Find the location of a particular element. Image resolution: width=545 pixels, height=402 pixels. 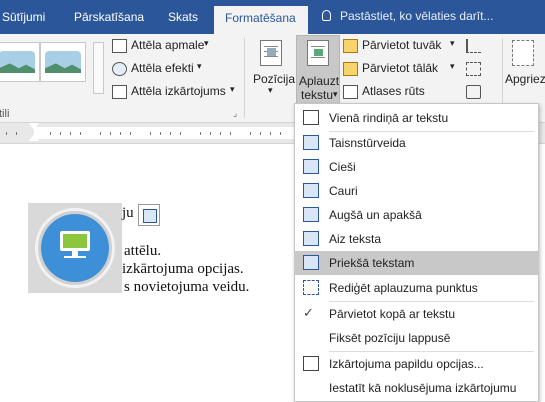

wrap-text-button: Aplauzt tekstu ▾ is located at coordinates (318, 70).